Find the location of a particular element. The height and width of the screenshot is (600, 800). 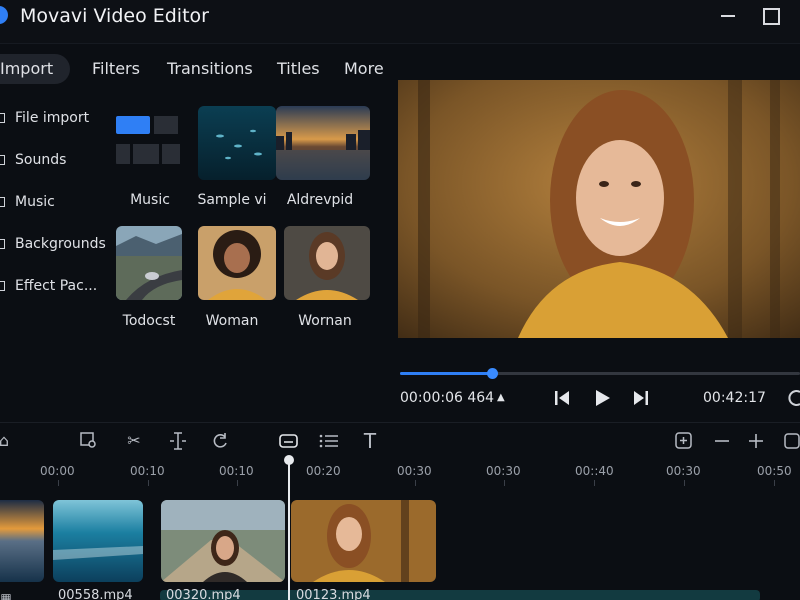

sidebar-item-label: Sounds is located at coordinates (41, 160).